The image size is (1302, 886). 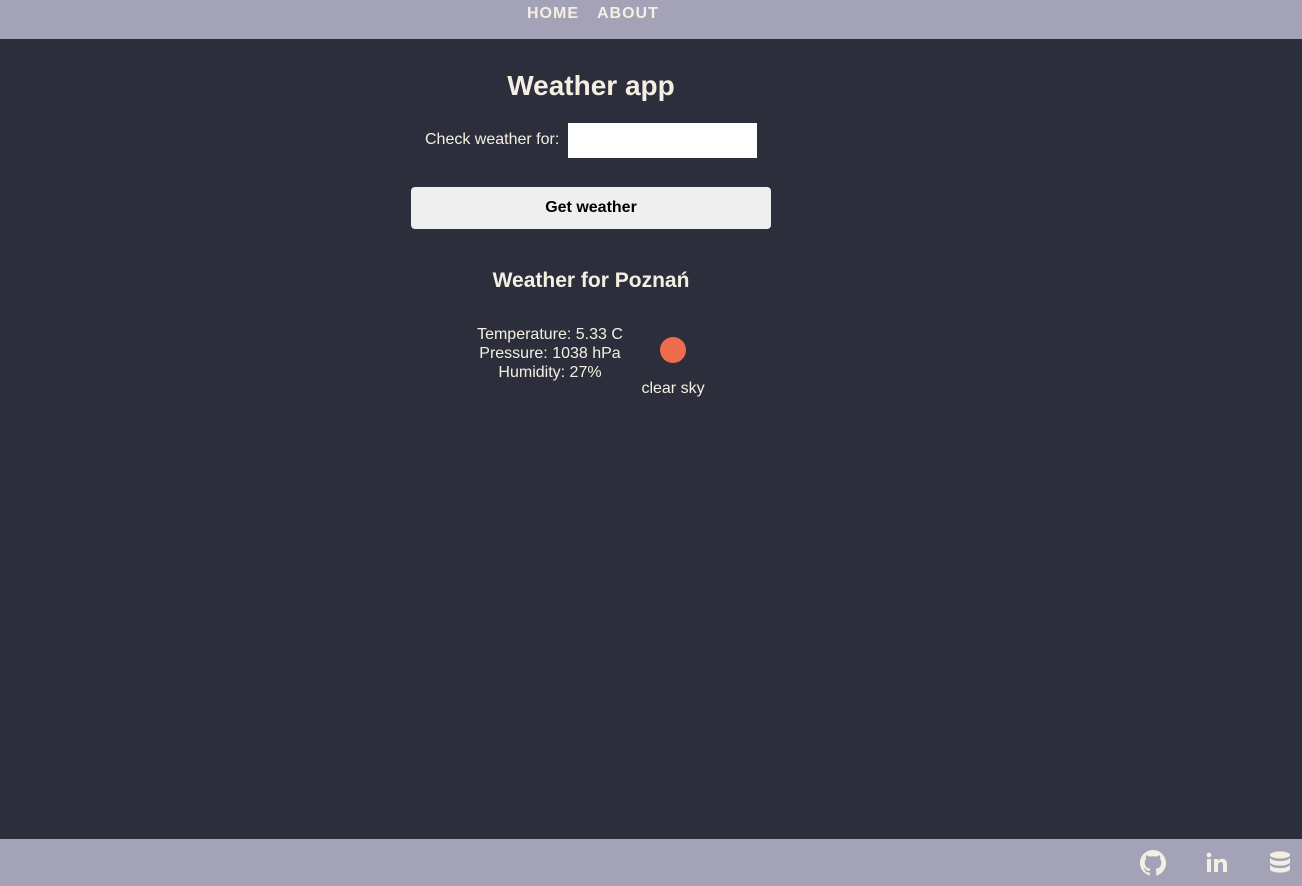 What do you see at coordinates (662, 140) in the screenshot?
I see `city-input` at bounding box center [662, 140].